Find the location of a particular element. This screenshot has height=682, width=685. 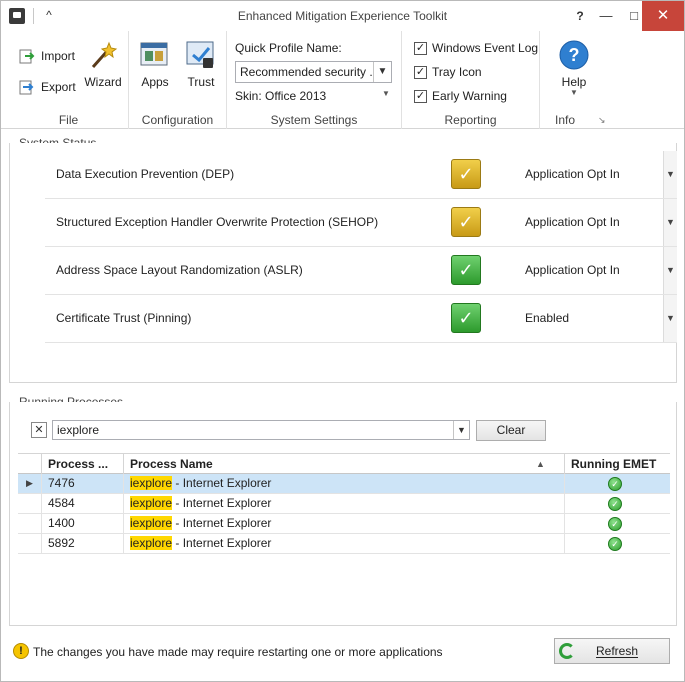

clear-filter-icon: ✕ is located at coordinates (39, 430).